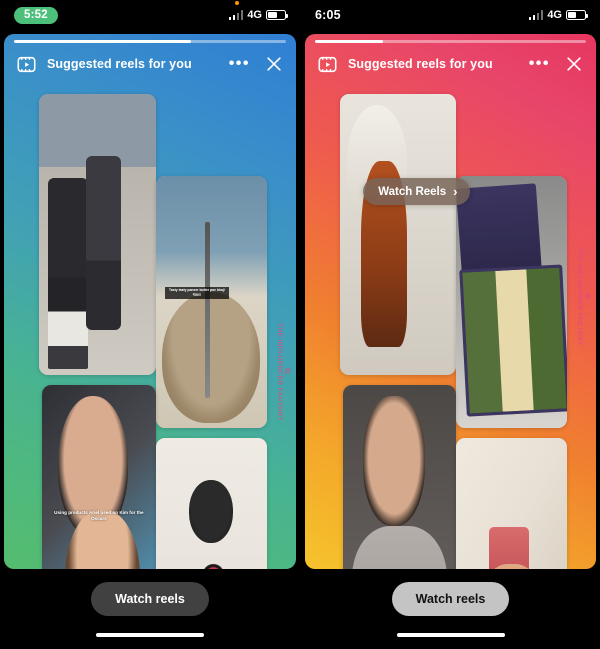 Image resolution: width=600 pixels, height=649 pixels. I want to click on reel-thumb-hair-salon, so click(398, 234).